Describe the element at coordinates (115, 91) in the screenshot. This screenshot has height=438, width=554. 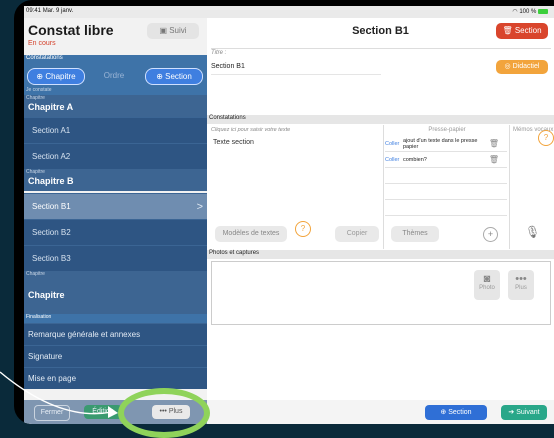
I see `je-constate-label: Je constate` at that location.